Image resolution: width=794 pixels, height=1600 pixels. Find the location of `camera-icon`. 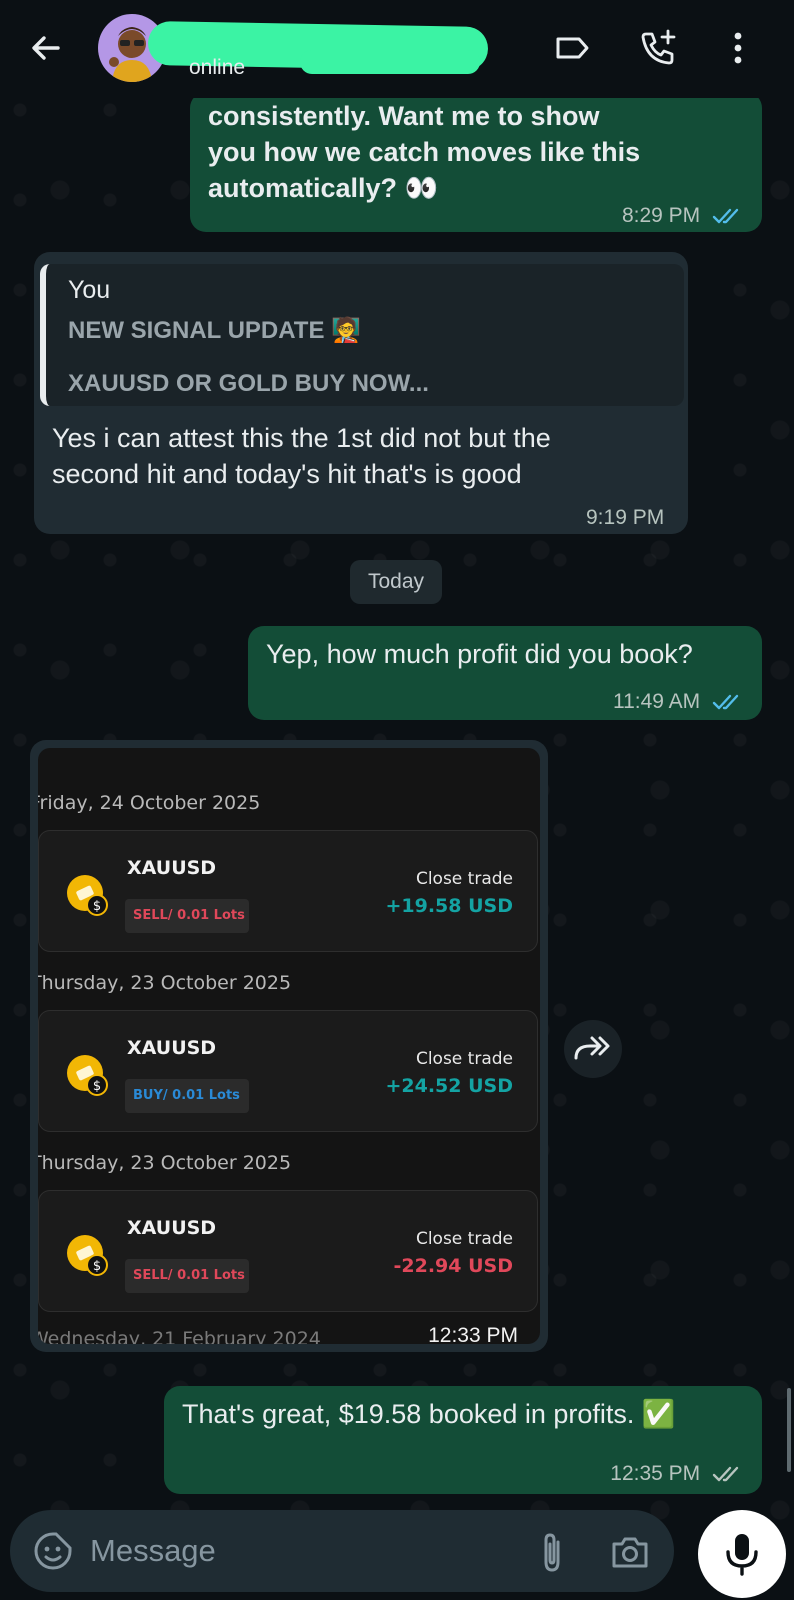

camera-icon is located at coordinates (630, 1552).